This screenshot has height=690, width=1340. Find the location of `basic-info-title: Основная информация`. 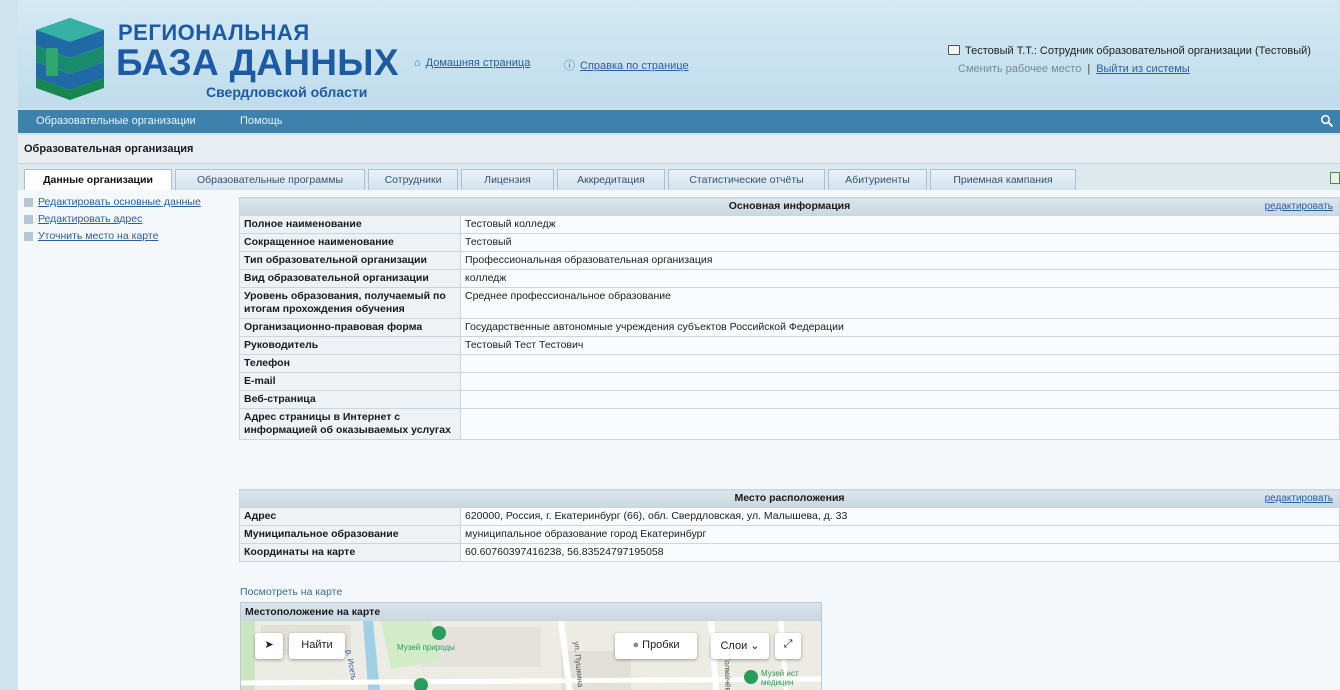

basic-info-title: Основная информация is located at coordinates (789, 206).